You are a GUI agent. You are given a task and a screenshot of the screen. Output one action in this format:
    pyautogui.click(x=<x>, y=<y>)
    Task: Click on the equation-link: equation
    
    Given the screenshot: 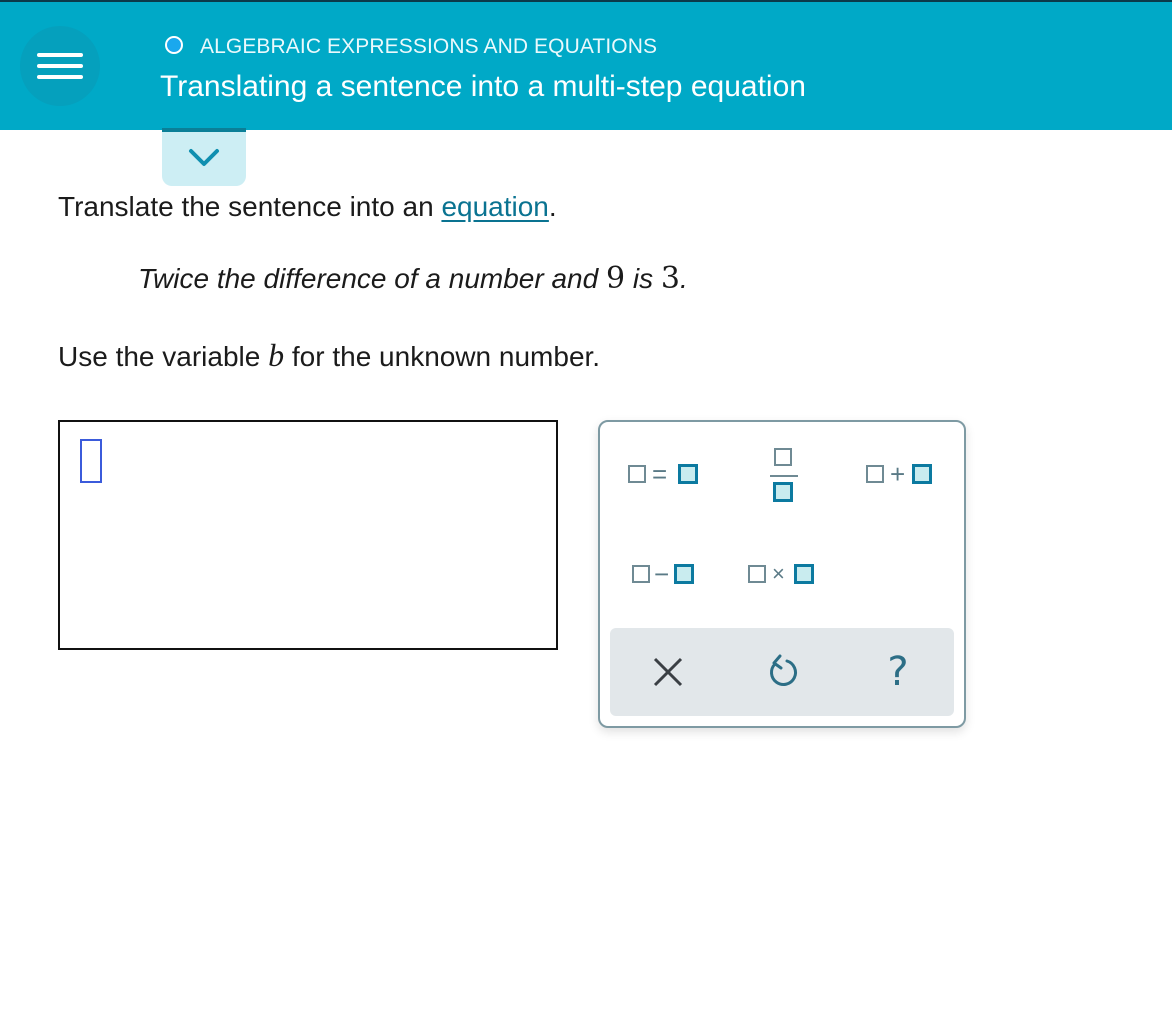 What is the action you would take?
    pyautogui.click(x=494, y=206)
    